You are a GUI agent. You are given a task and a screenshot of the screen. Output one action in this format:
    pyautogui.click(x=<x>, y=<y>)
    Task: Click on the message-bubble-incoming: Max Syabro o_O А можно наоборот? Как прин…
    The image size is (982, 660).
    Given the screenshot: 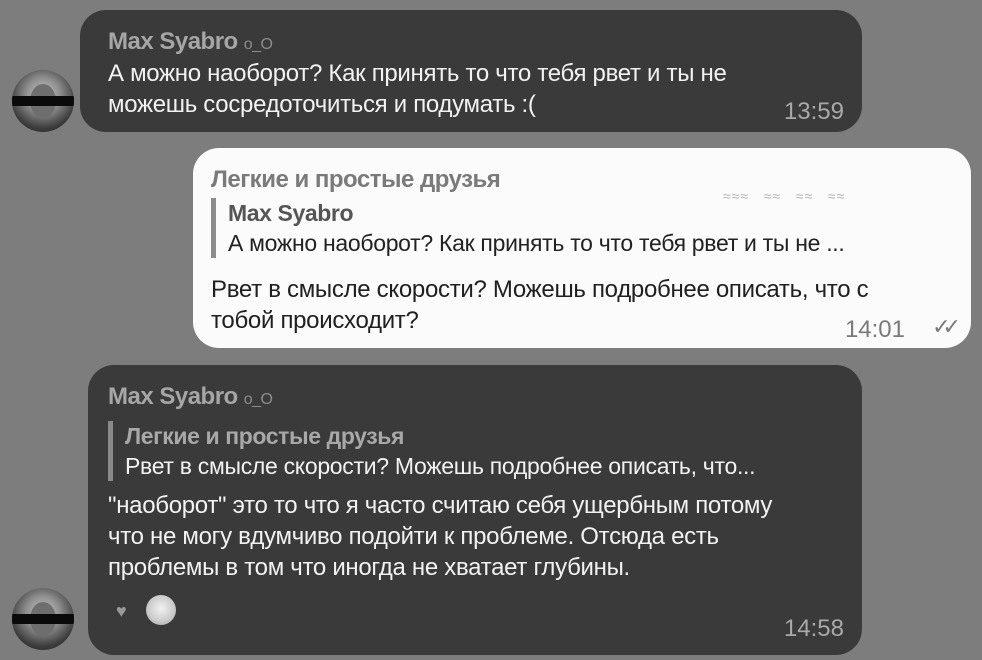 What is the action you would take?
    pyautogui.click(x=471, y=71)
    